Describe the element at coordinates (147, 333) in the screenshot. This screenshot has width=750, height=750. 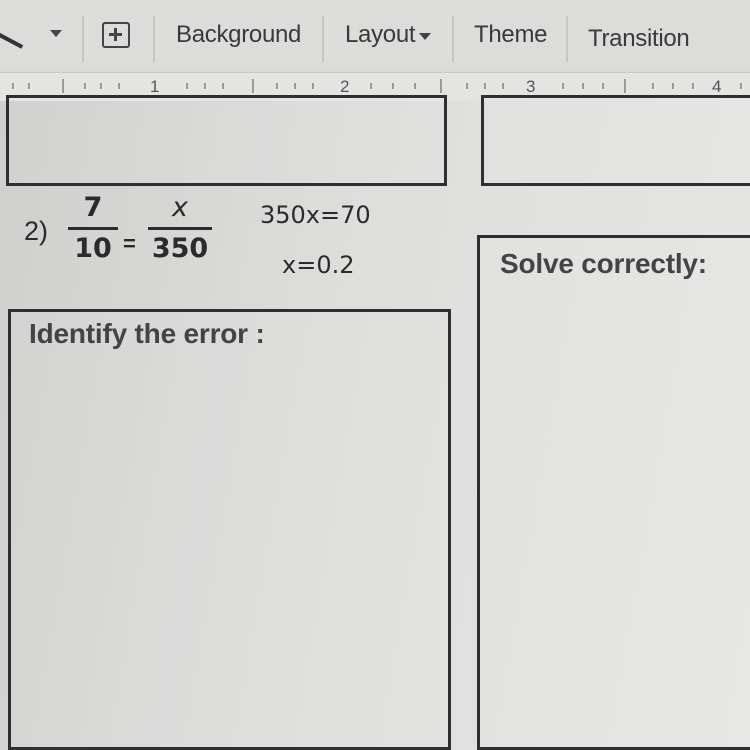
I see `identify-error-label: Identify the error :` at that location.